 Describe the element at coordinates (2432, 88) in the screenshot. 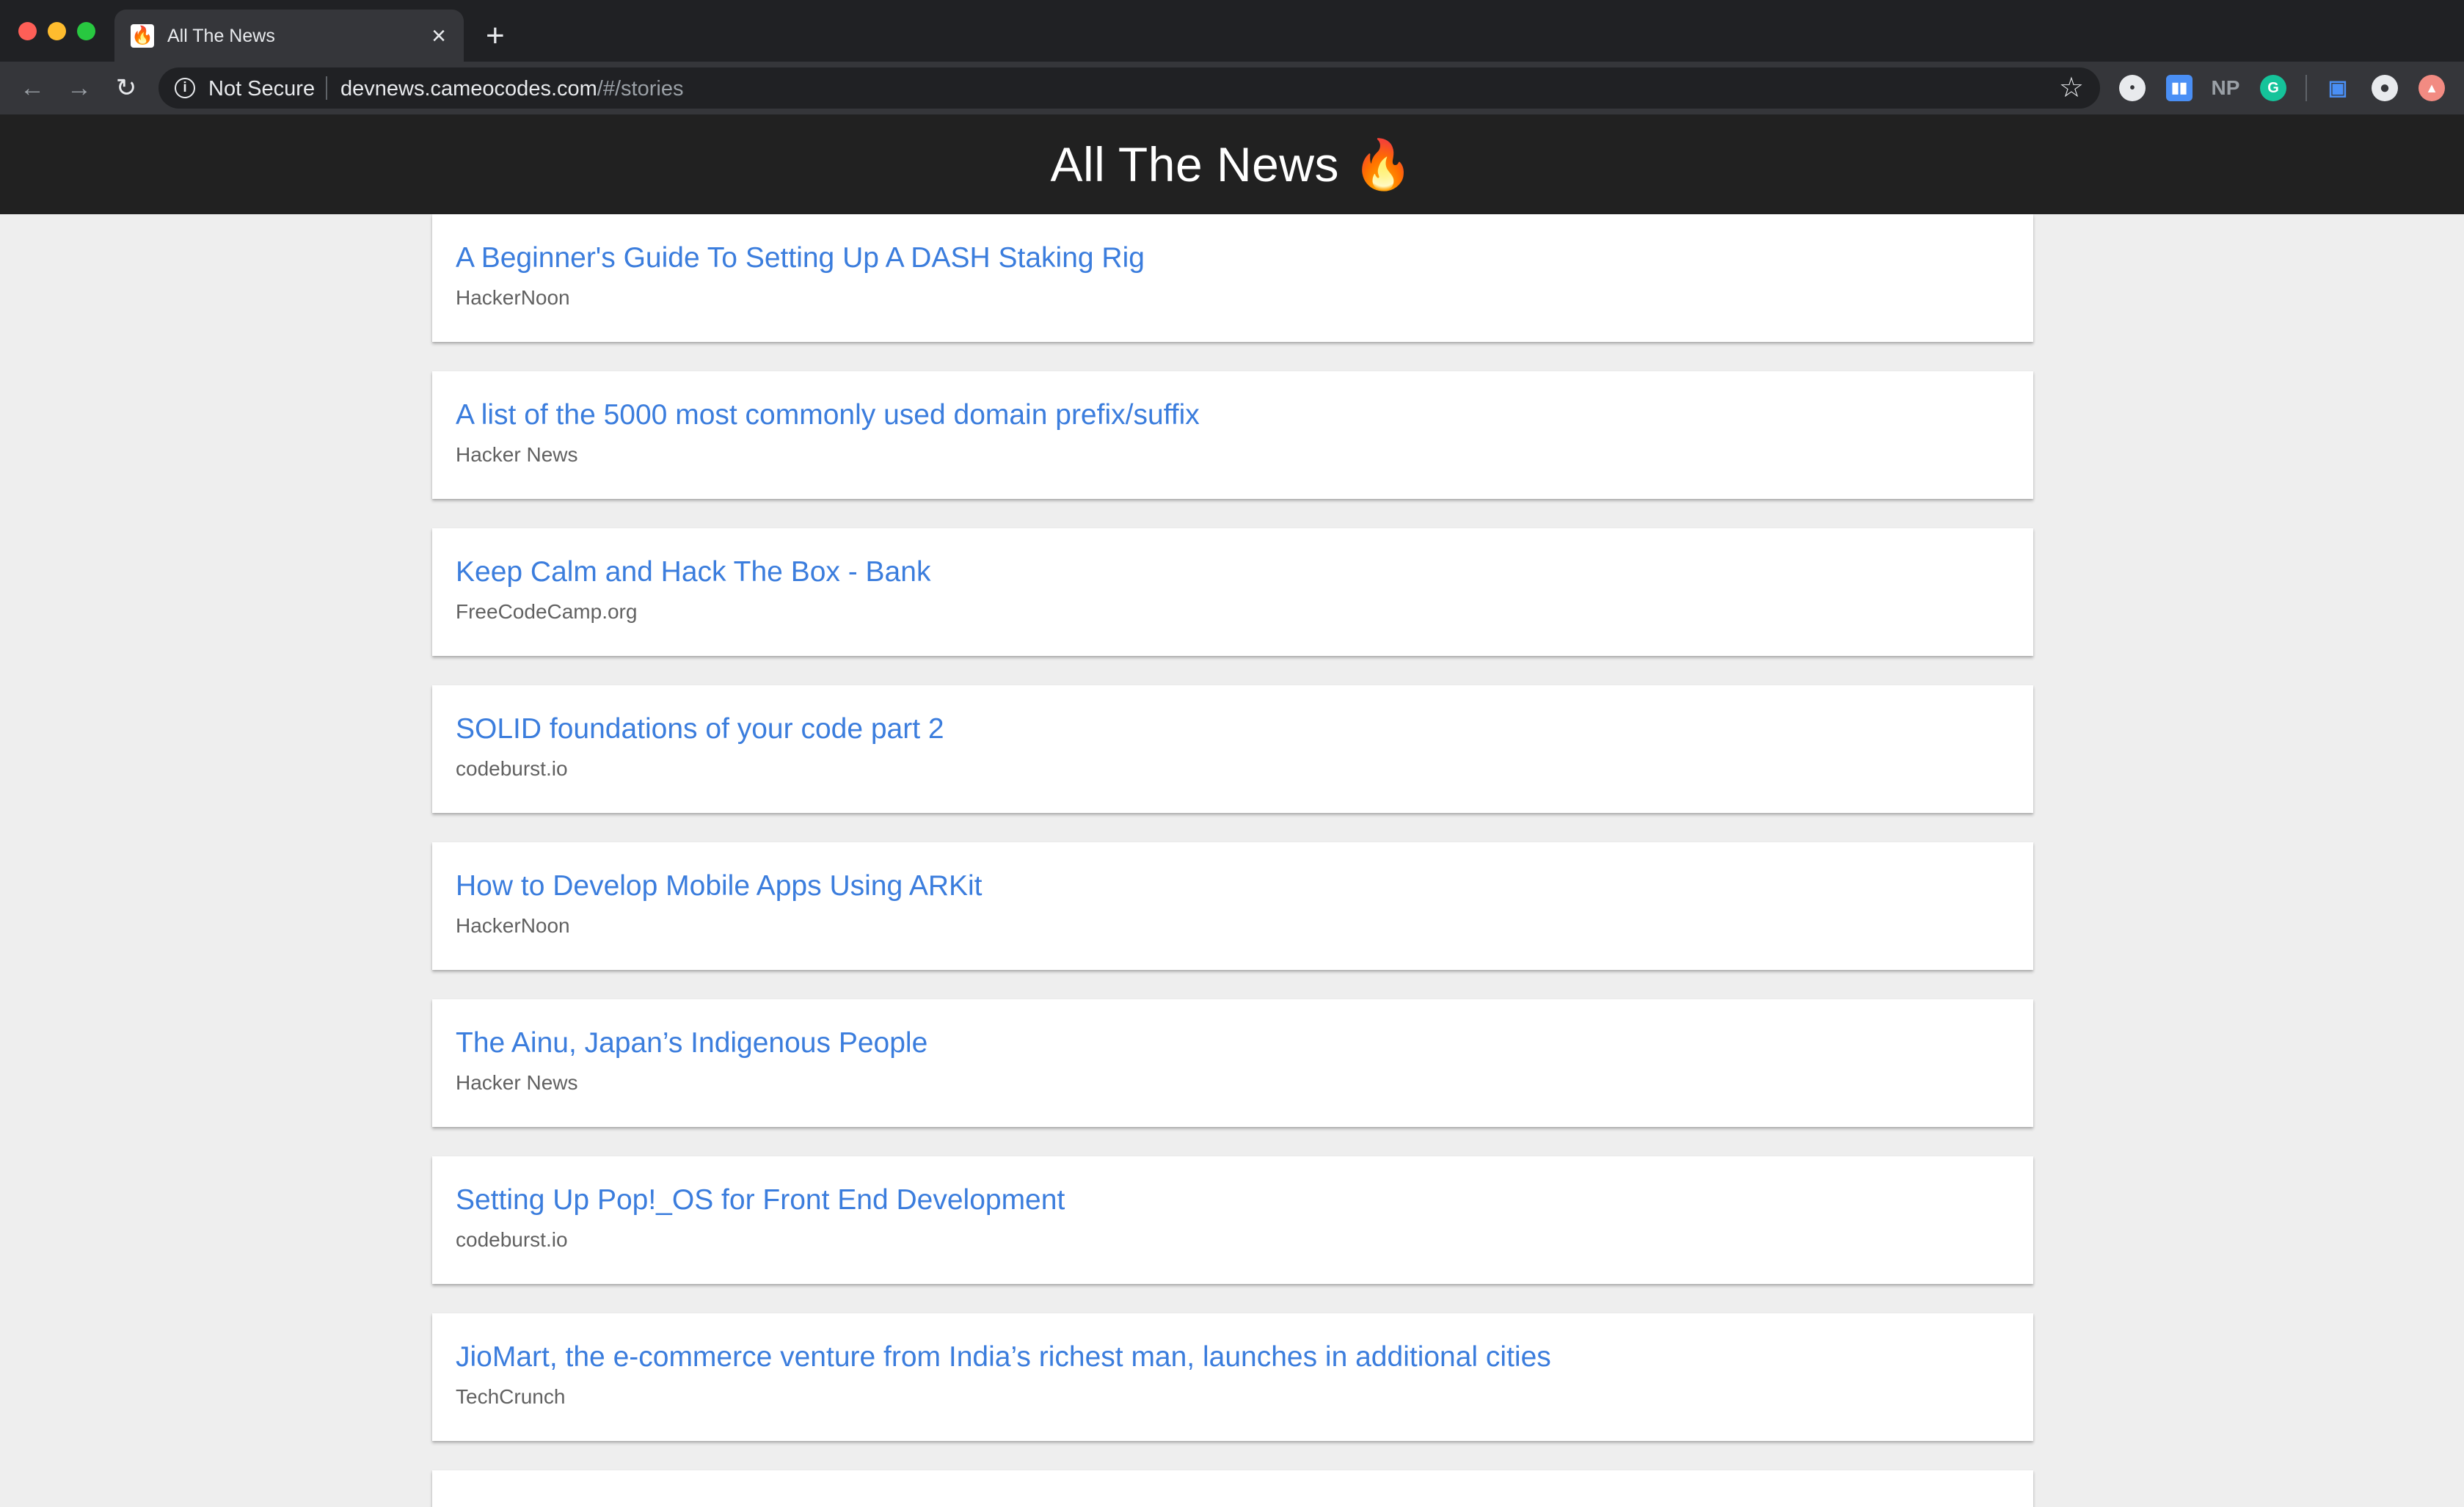

I see `extension-alert-icon: ▲` at that location.